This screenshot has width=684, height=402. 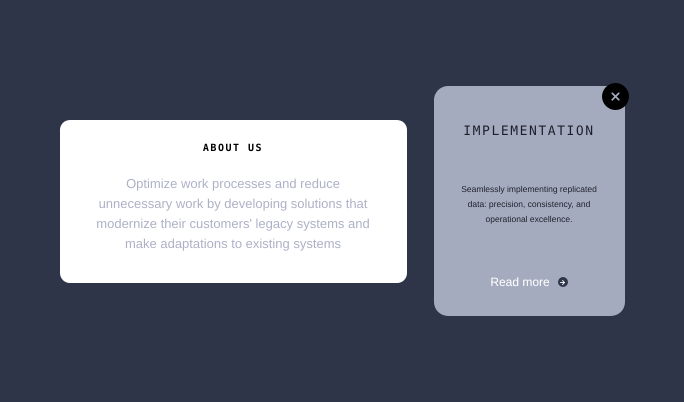 What do you see at coordinates (563, 282) in the screenshot?
I see `arrow-right-icon` at bounding box center [563, 282].